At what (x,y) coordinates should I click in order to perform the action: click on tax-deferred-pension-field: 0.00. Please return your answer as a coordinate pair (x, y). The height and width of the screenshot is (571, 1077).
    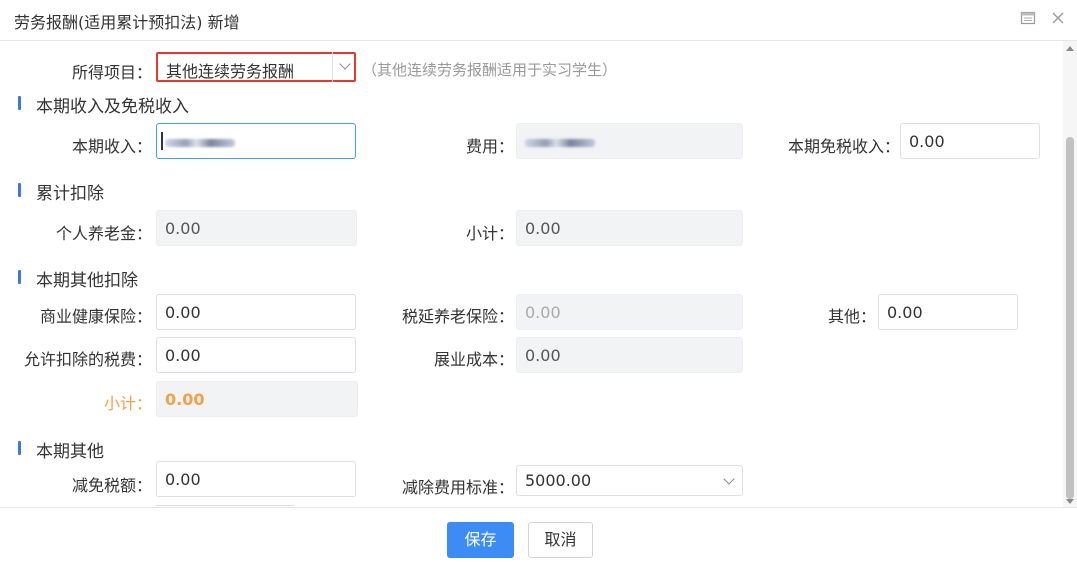
    Looking at the image, I should click on (629, 312).